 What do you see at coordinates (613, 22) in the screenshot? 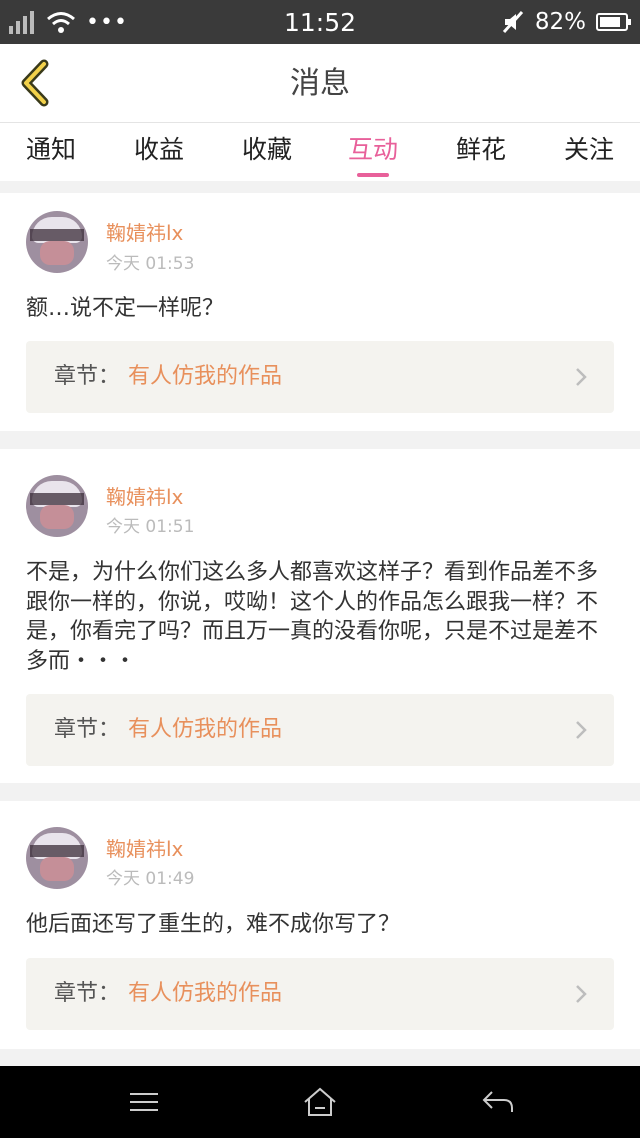
I see `battery-icon` at bounding box center [613, 22].